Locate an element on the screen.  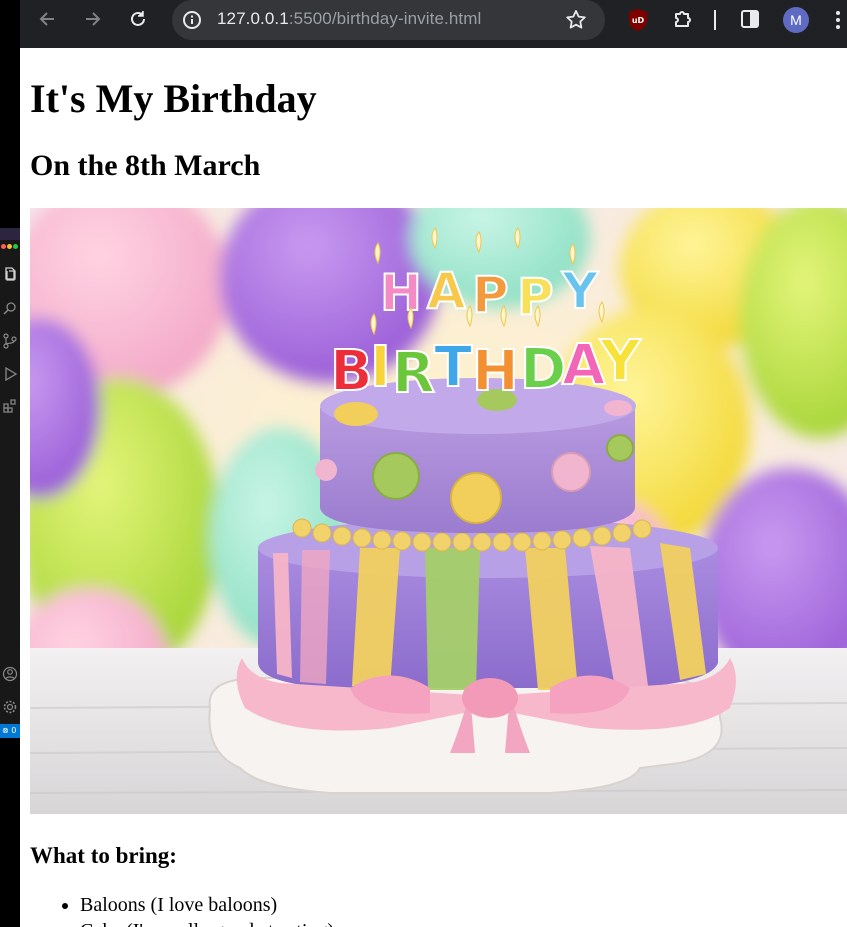
settings-gear-icon is located at coordinates (10, 707).